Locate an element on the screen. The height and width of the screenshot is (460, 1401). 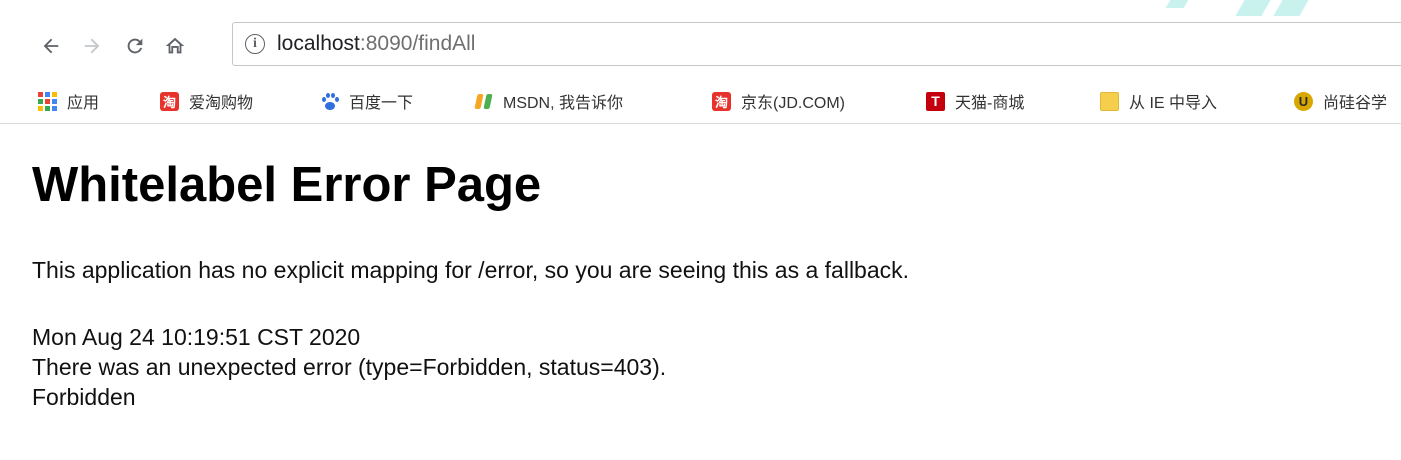
url-text: localhost:8090/findAll is located at coordinates (376, 44).